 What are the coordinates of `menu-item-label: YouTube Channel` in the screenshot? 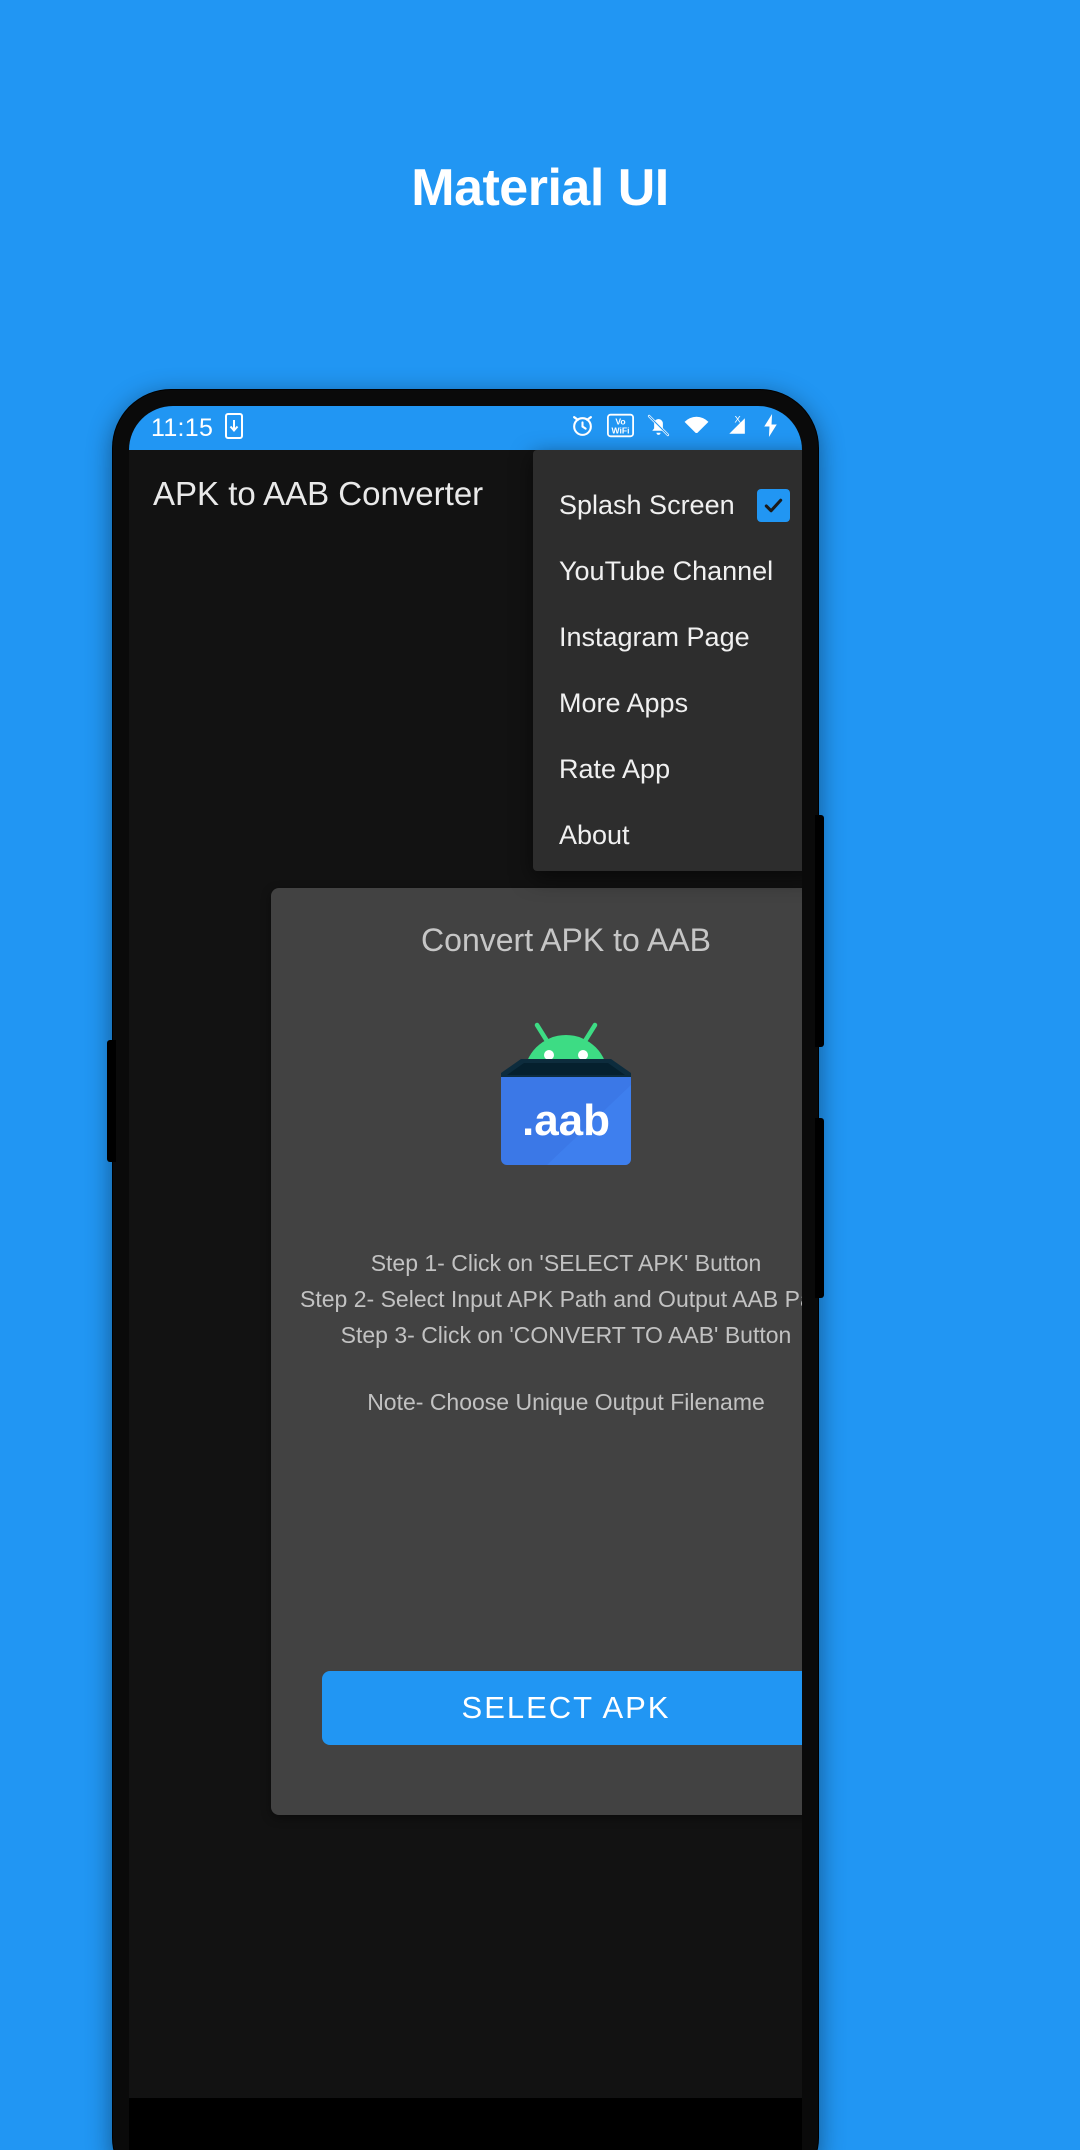 It's located at (666, 570).